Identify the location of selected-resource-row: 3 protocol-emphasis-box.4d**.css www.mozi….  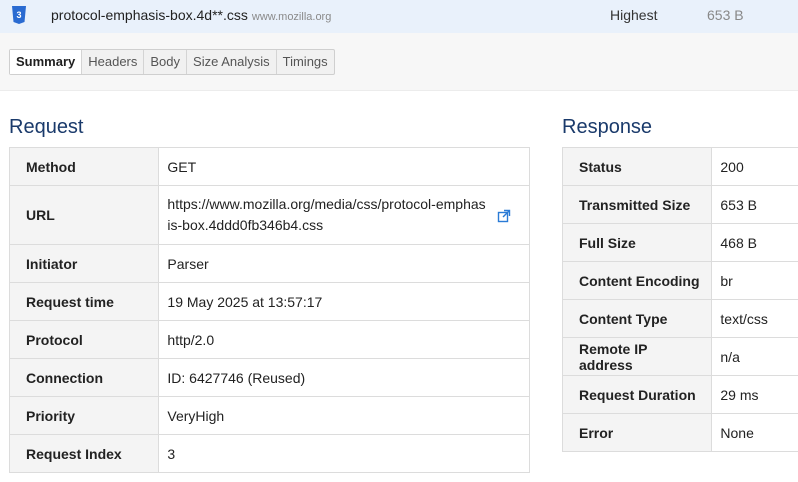
(399, 16).